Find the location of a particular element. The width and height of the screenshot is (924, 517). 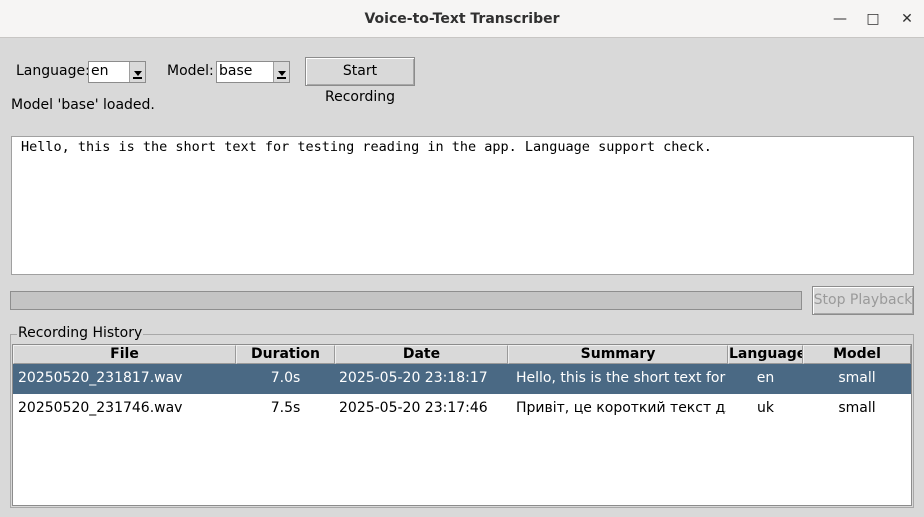

column-header-summary: Summary is located at coordinates (618, 354).